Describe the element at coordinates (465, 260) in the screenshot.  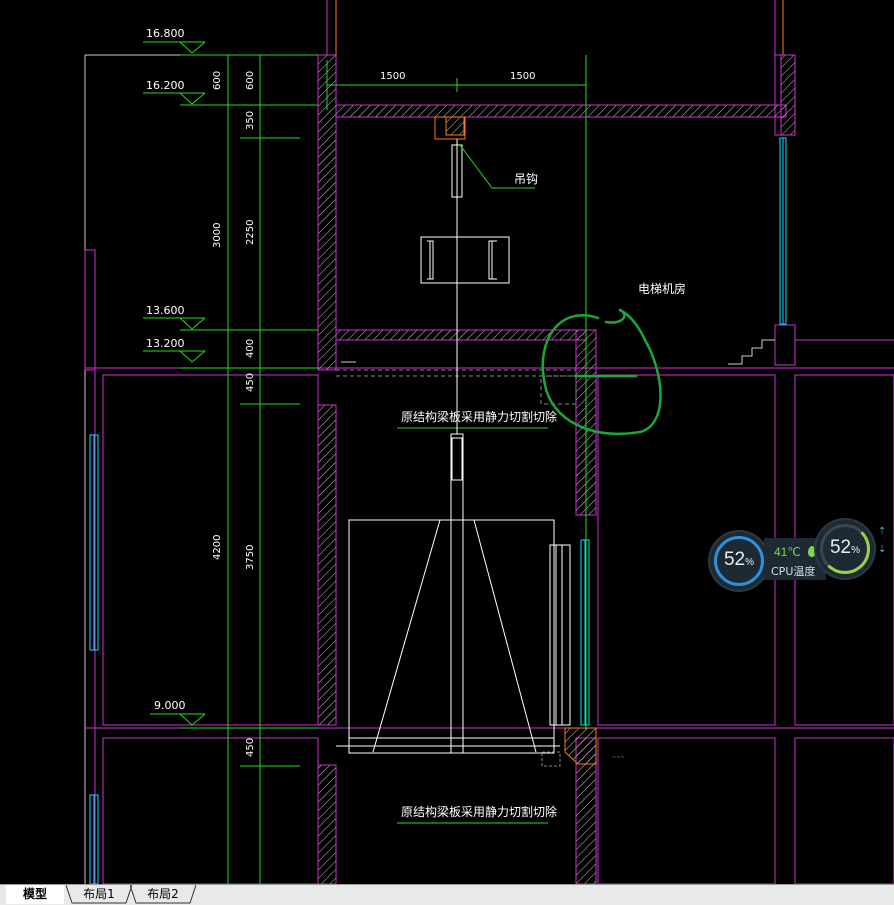
I see `hoist-machine` at that location.